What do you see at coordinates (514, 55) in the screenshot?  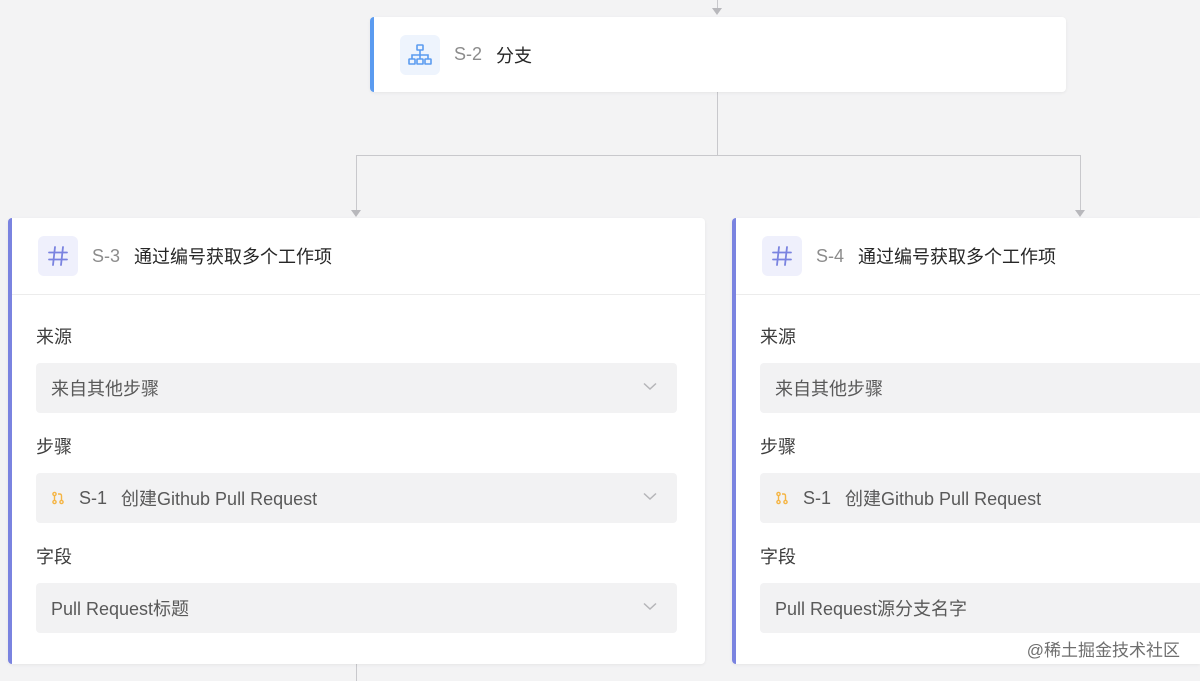 I see `branch-node-title: 分支` at bounding box center [514, 55].